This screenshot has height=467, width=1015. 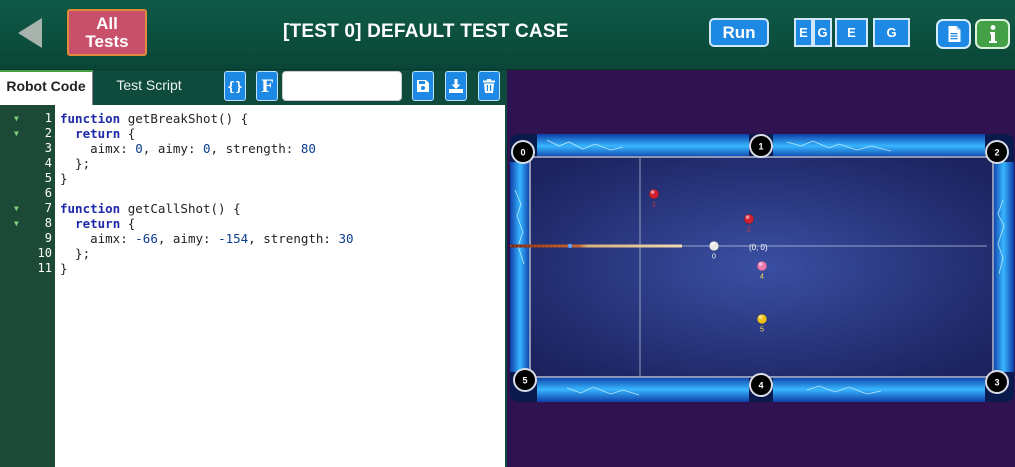 What do you see at coordinates (879, 146) in the screenshot?
I see `rail-top-right` at bounding box center [879, 146].